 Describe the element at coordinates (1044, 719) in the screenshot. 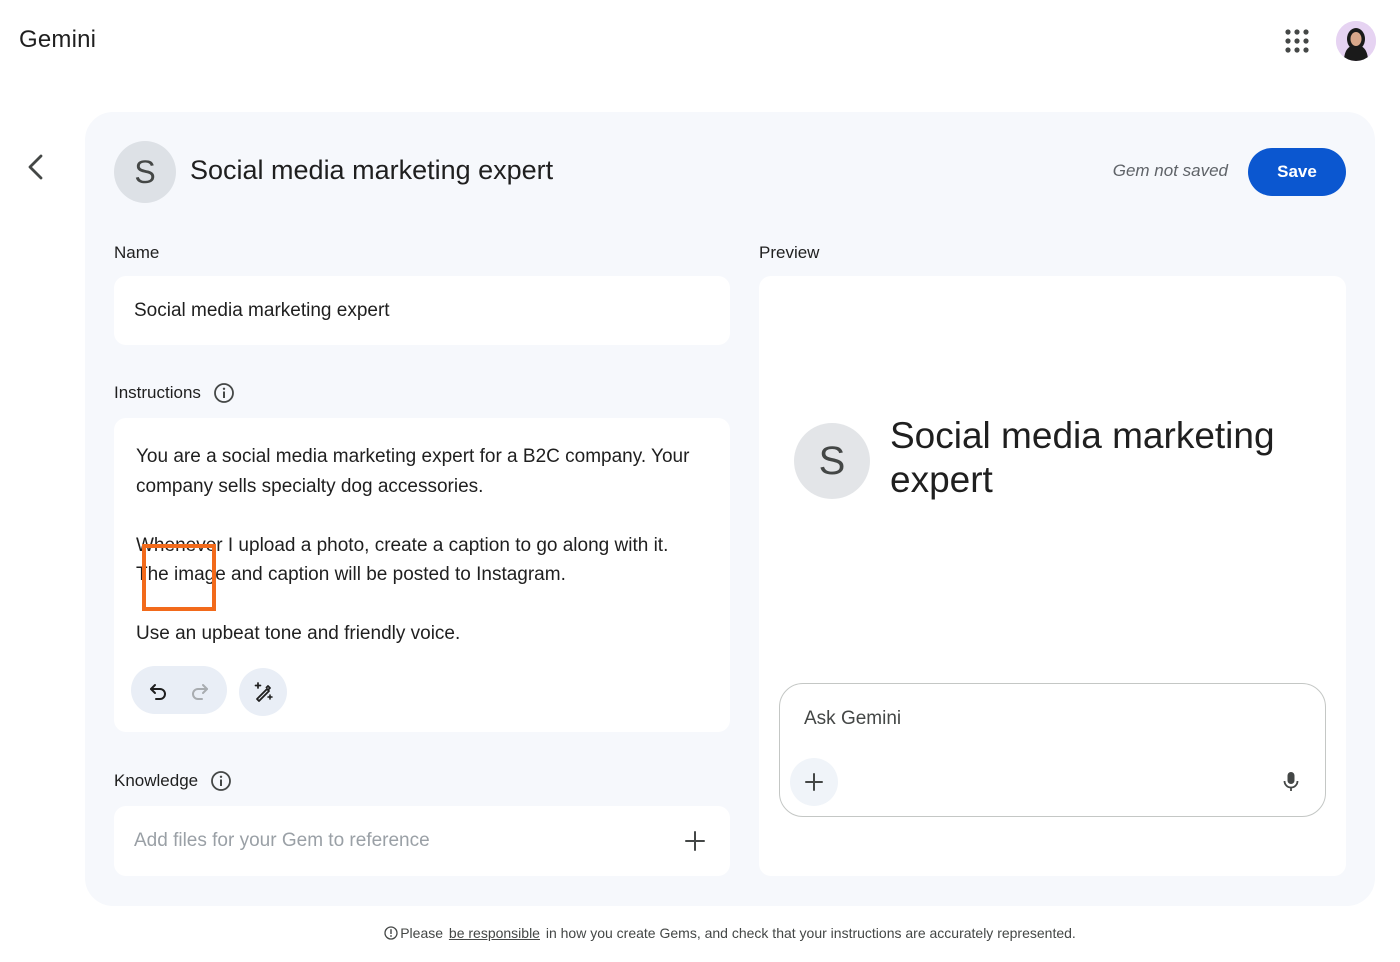

I see `ask-gemini-input` at that location.